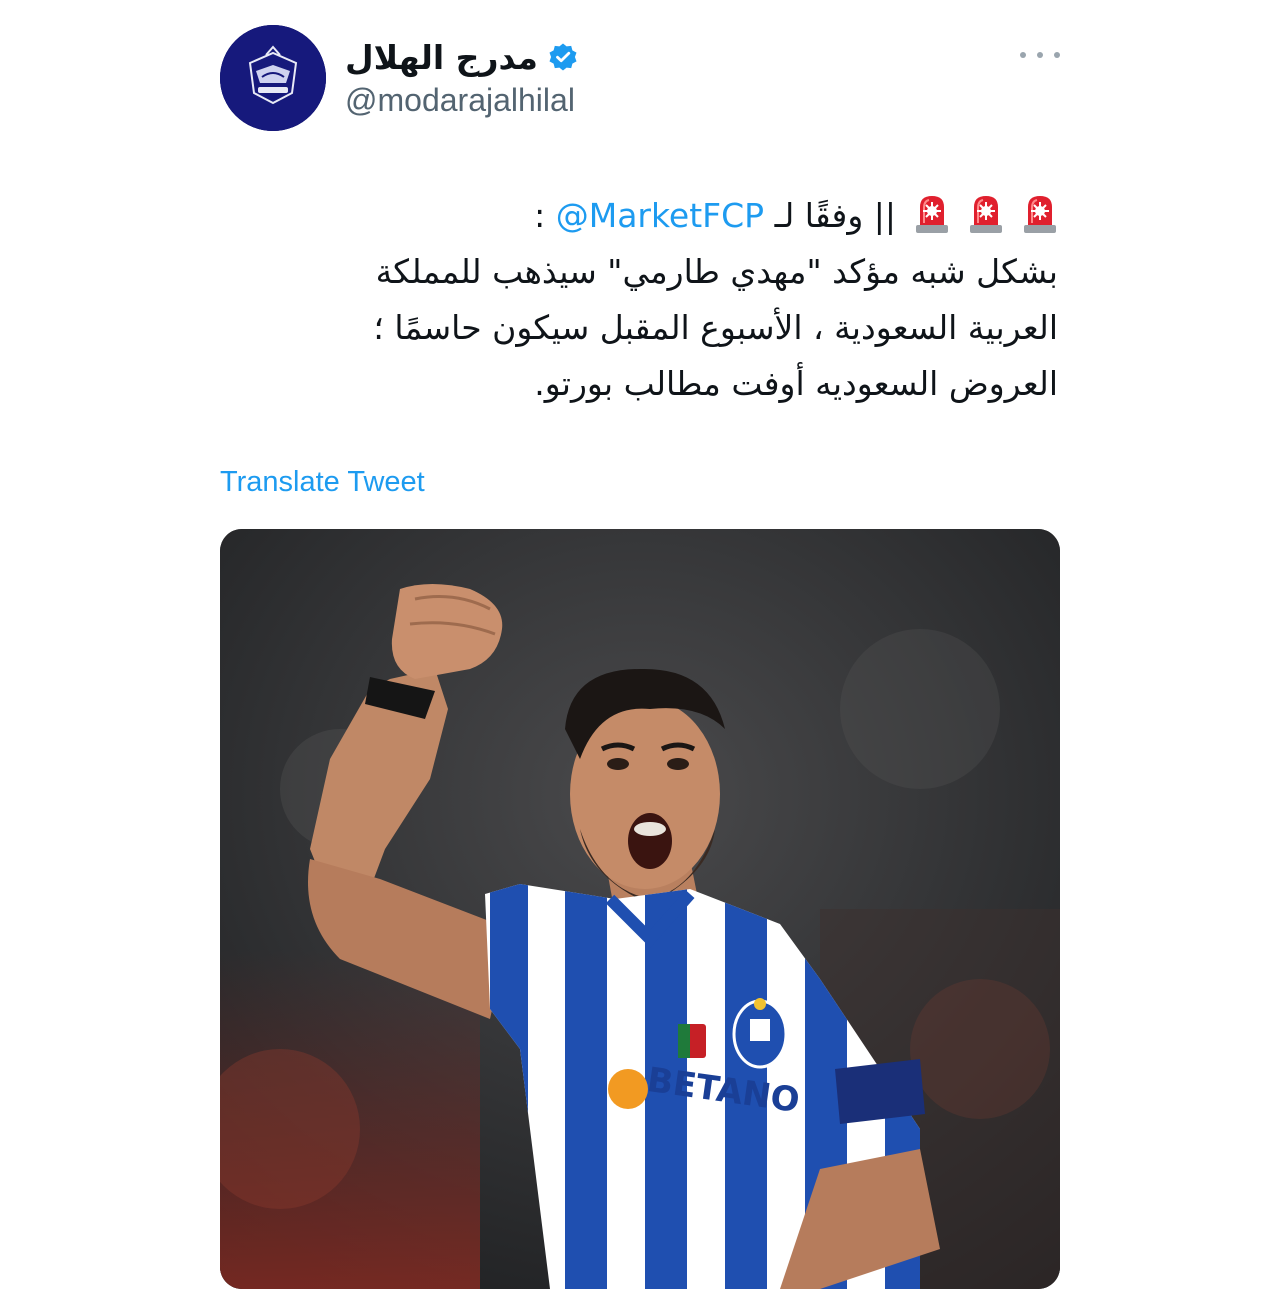 This screenshot has width=1280, height=1289. What do you see at coordinates (563, 57) in the screenshot?
I see `verified-badge-icon` at bounding box center [563, 57].